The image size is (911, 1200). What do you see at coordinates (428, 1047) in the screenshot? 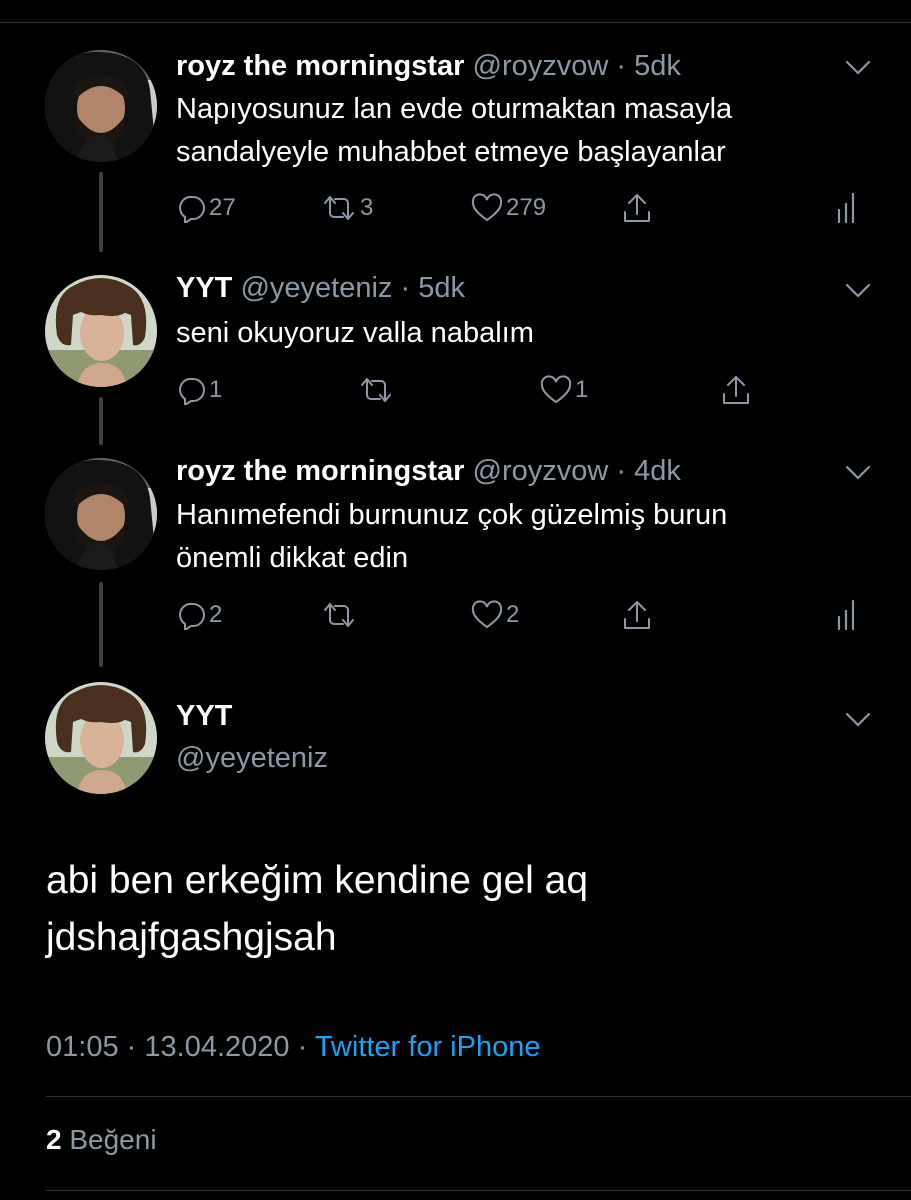
I see `source-link: Twitter for iPhone` at bounding box center [428, 1047].